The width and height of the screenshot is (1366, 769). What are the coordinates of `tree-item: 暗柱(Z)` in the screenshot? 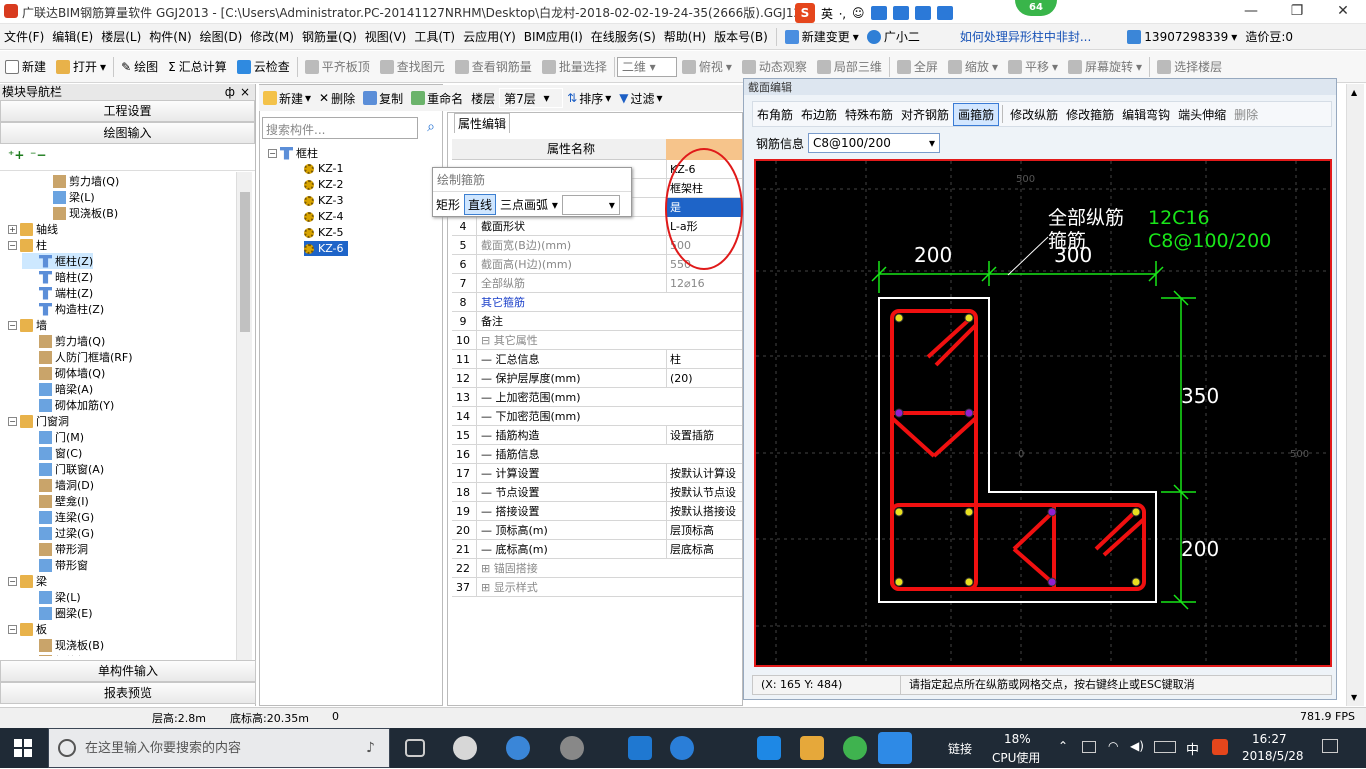 It's located at (57, 277).